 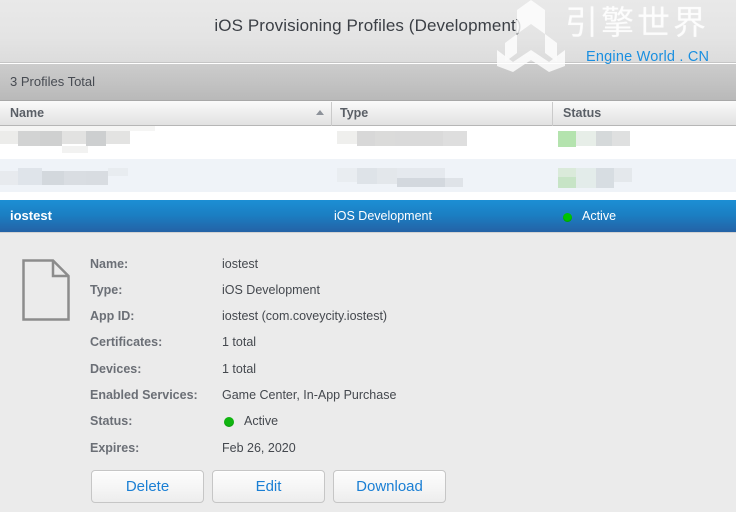 I want to click on row-type-value: iOS Development, so click(x=383, y=216).